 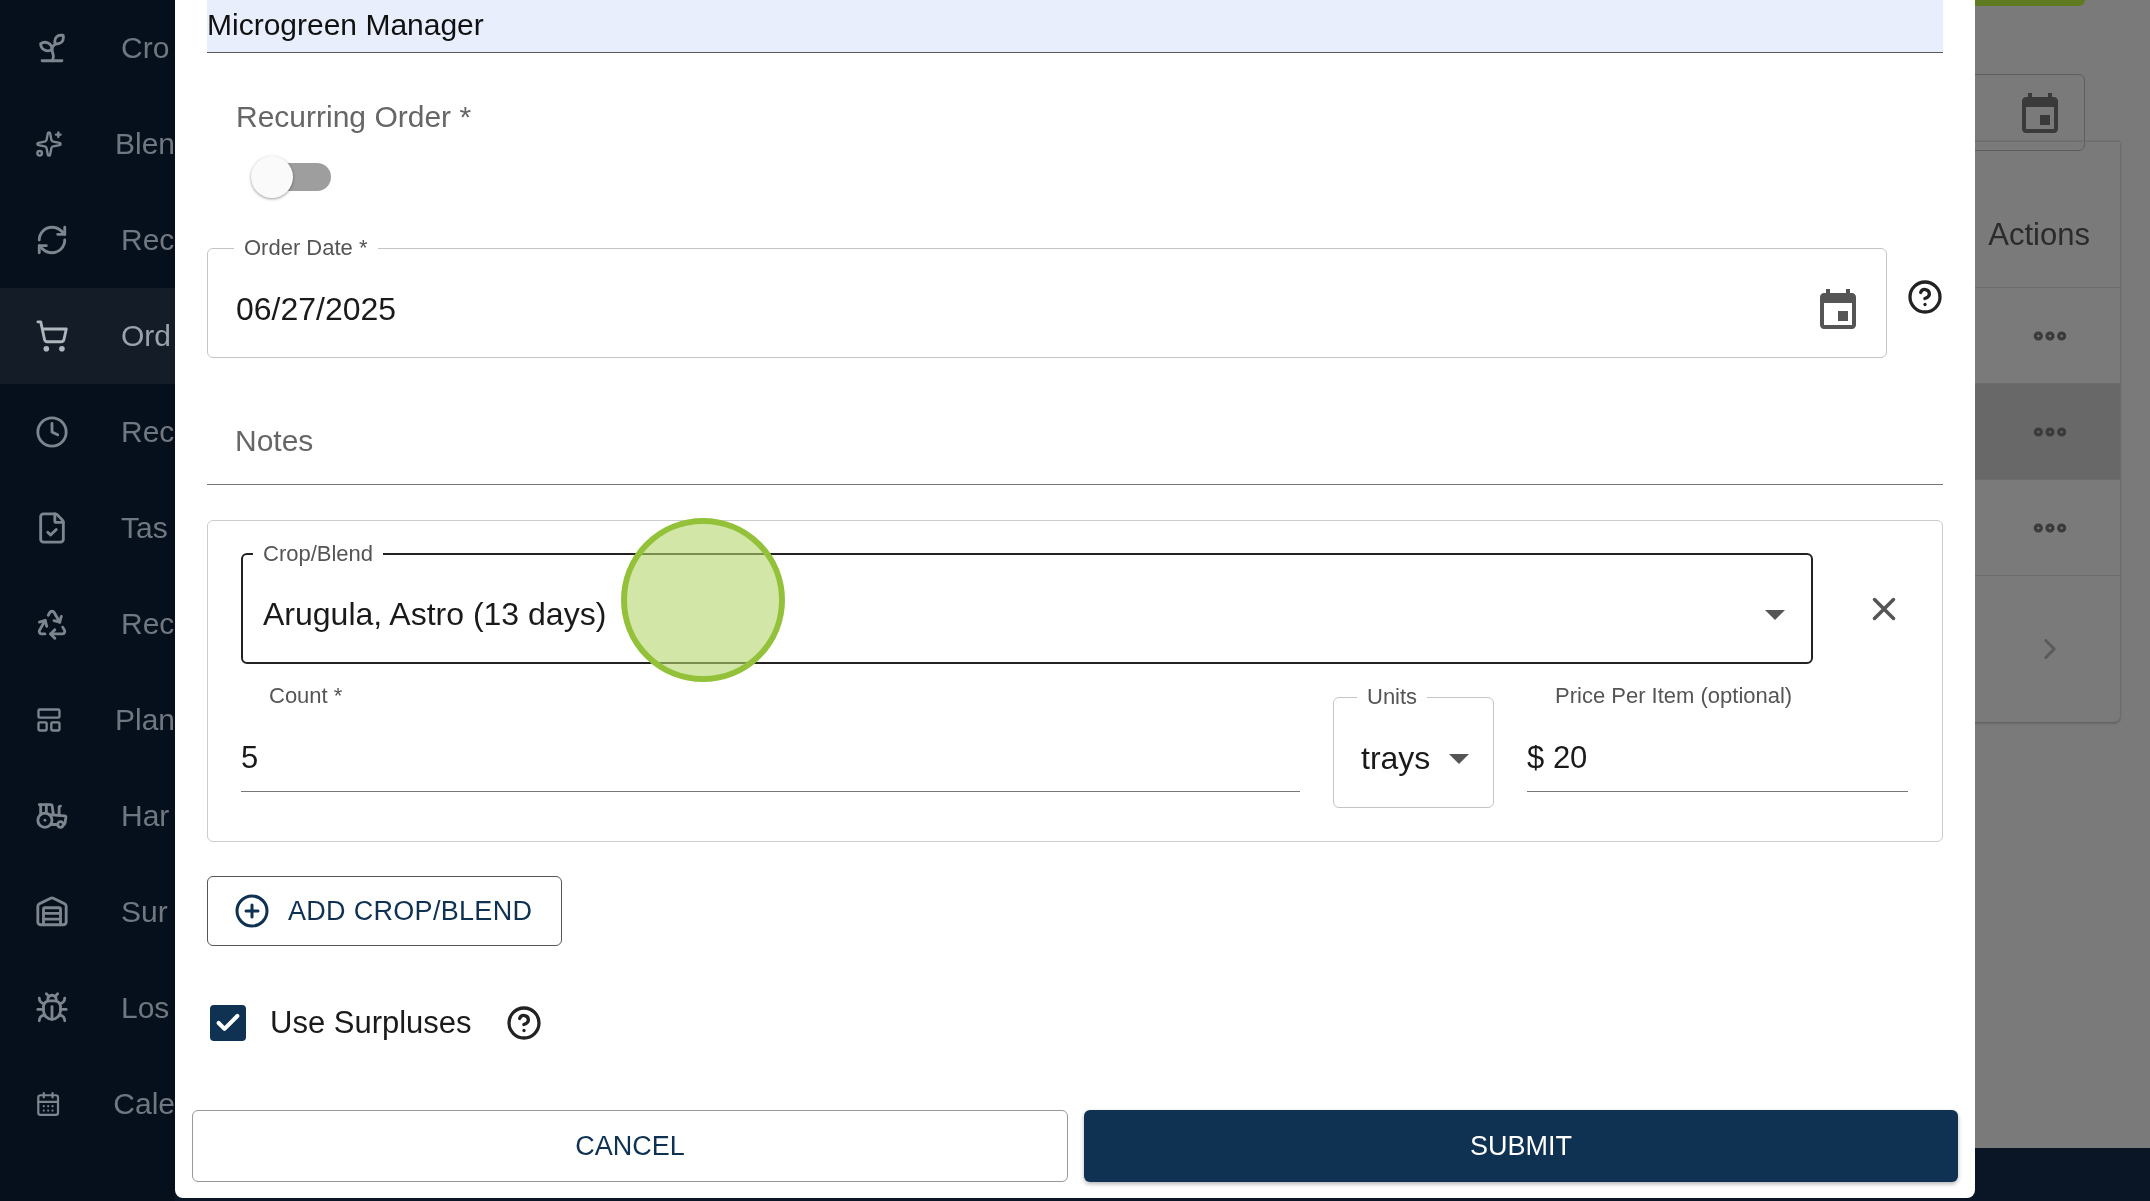 I want to click on bug-icon, so click(x=52, y=1008).